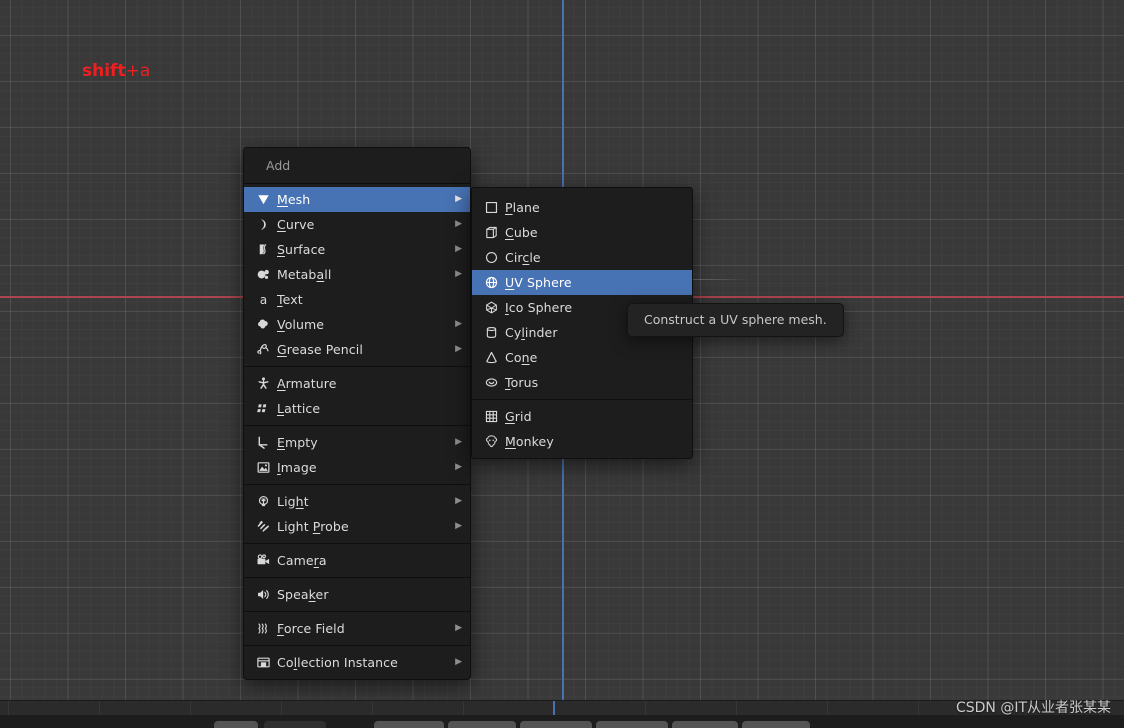 The width and height of the screenshot is (1124, 728). I want to click on mesh-item-grid: Grid, so click(582, 416).